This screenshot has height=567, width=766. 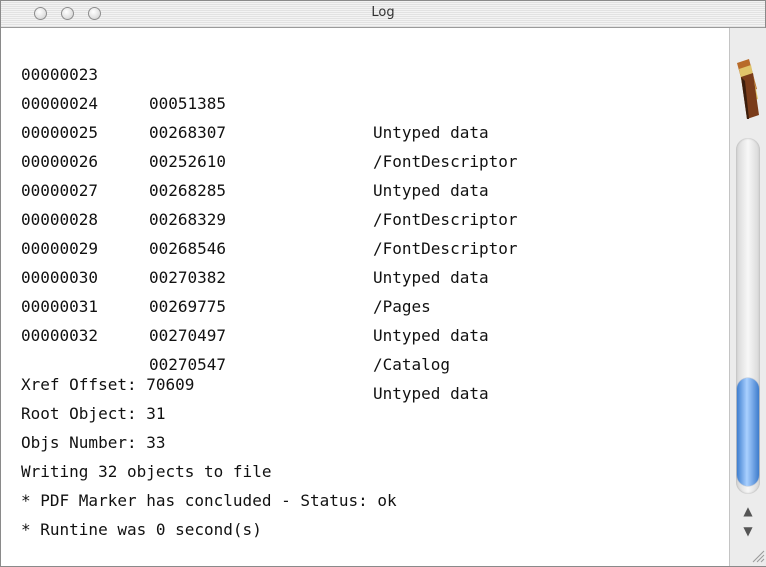 I want to click on log-entry-row: 00000029 00270382 /Pages, so click(x=222, y=260).